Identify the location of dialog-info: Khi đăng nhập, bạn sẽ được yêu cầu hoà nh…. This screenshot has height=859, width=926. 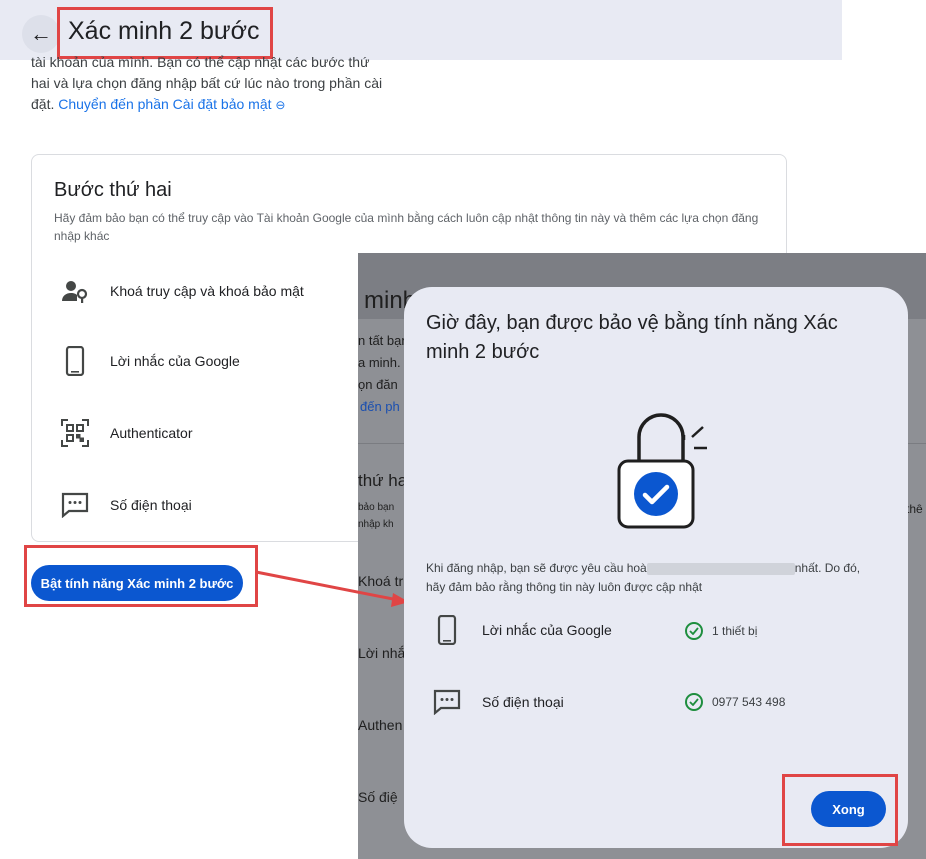
(661, 578).